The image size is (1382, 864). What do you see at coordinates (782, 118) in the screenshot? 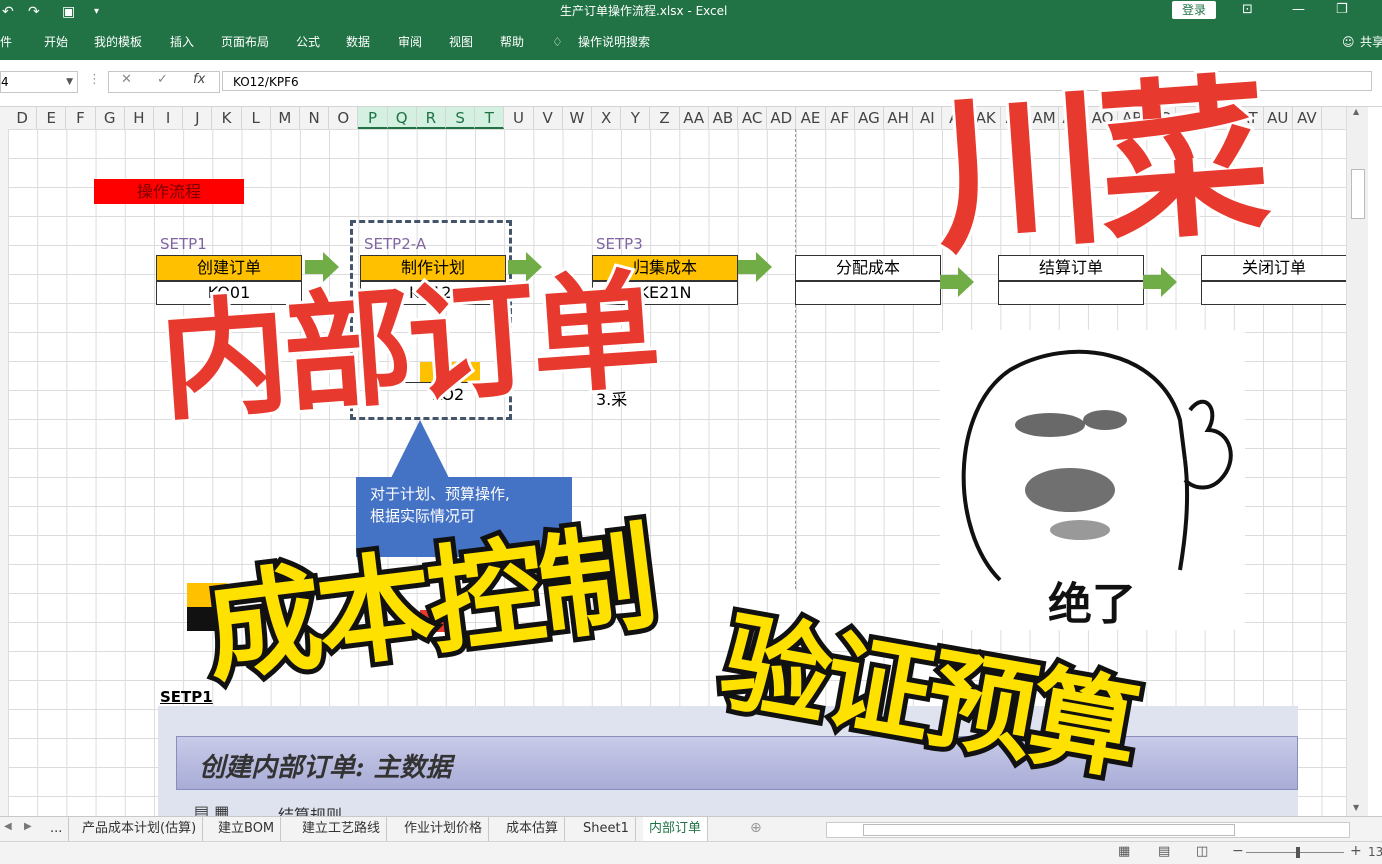
I see `column-header-ad: AD` at bounding box center [782, 118].